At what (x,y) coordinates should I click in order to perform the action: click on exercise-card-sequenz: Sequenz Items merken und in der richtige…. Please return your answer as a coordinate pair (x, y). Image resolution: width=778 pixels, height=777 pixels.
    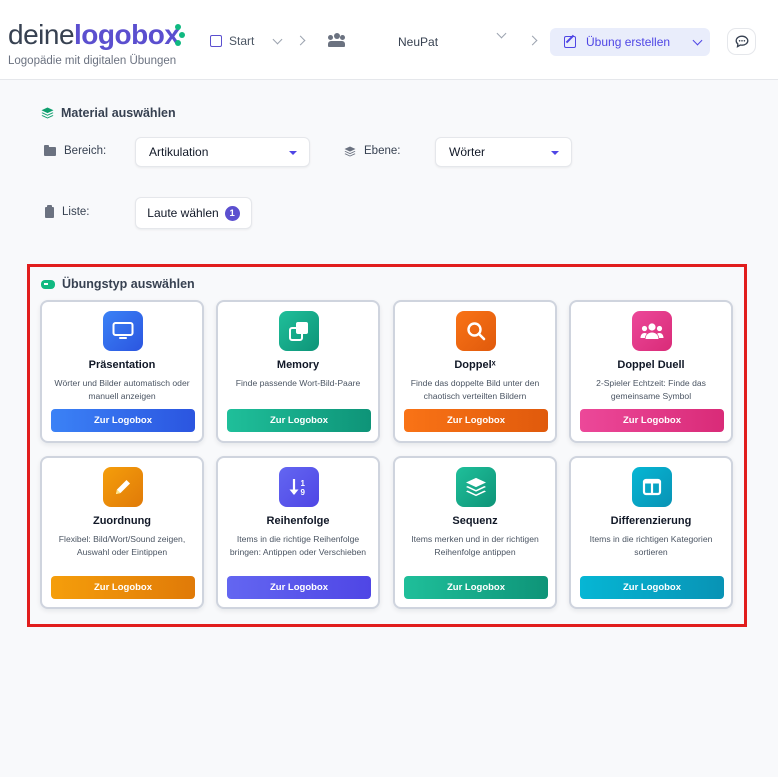
    Looking at the image, I should click on (475, 532).